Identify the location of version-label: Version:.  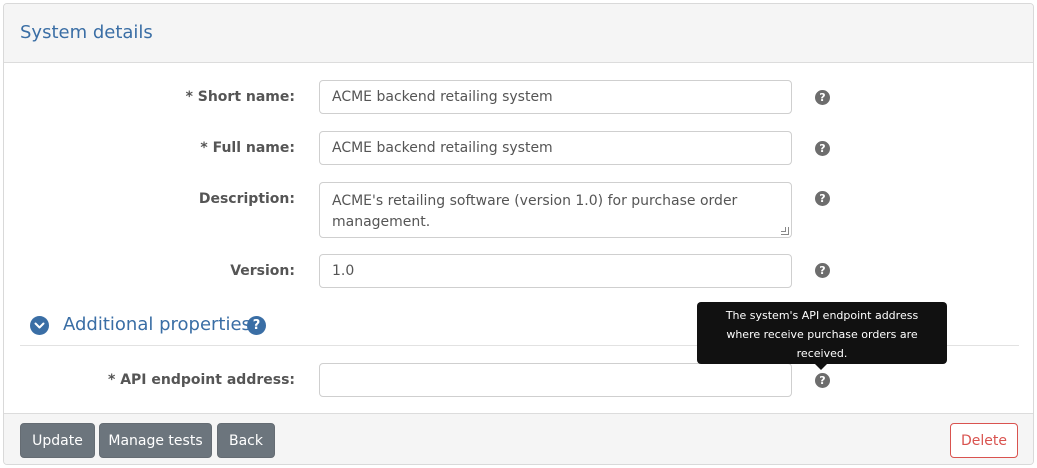
(262, 271).